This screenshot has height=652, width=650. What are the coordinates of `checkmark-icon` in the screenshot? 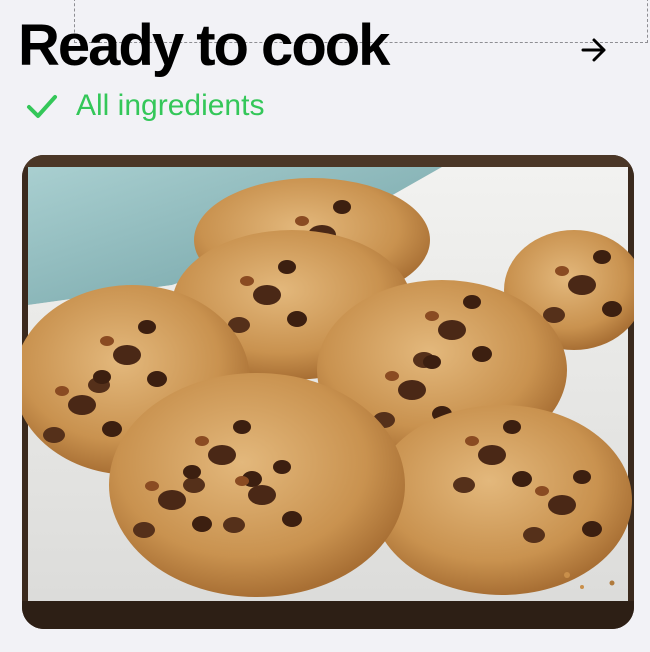 It's located at (42, 106).